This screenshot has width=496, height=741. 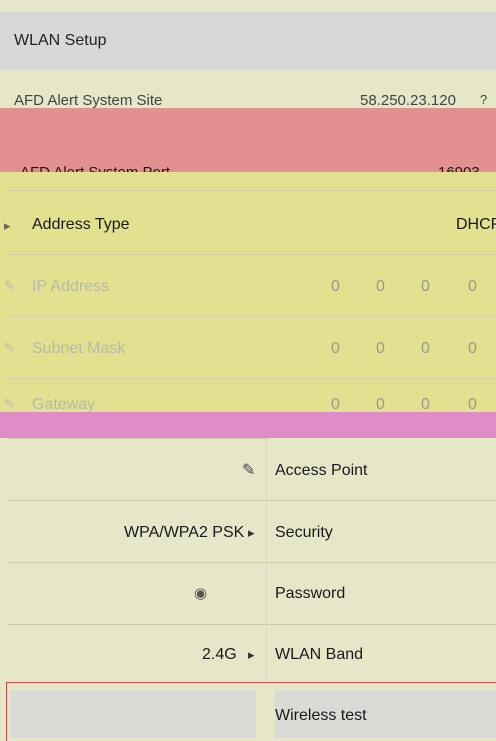 I want to click on afd-site-row: AFD Alert System Site 58.250.23.120 ?, so click(x=248, y=89).